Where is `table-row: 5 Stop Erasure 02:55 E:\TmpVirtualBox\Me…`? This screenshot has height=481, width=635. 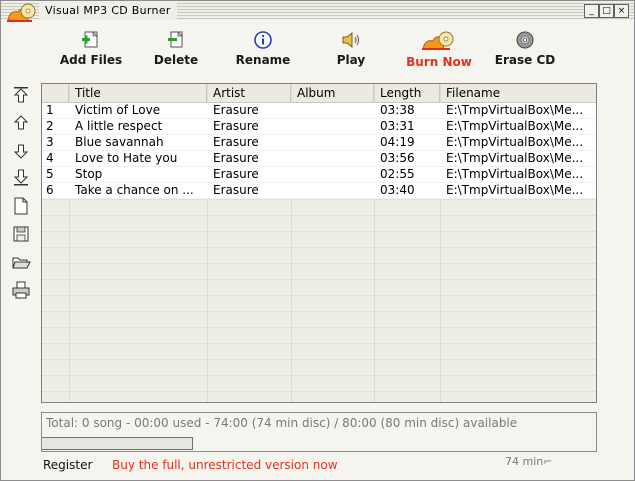
table-row: 5 Stop Erasure 02:55 E:\TmpVirtualBox\Me… is located at coordinates (319, 175).